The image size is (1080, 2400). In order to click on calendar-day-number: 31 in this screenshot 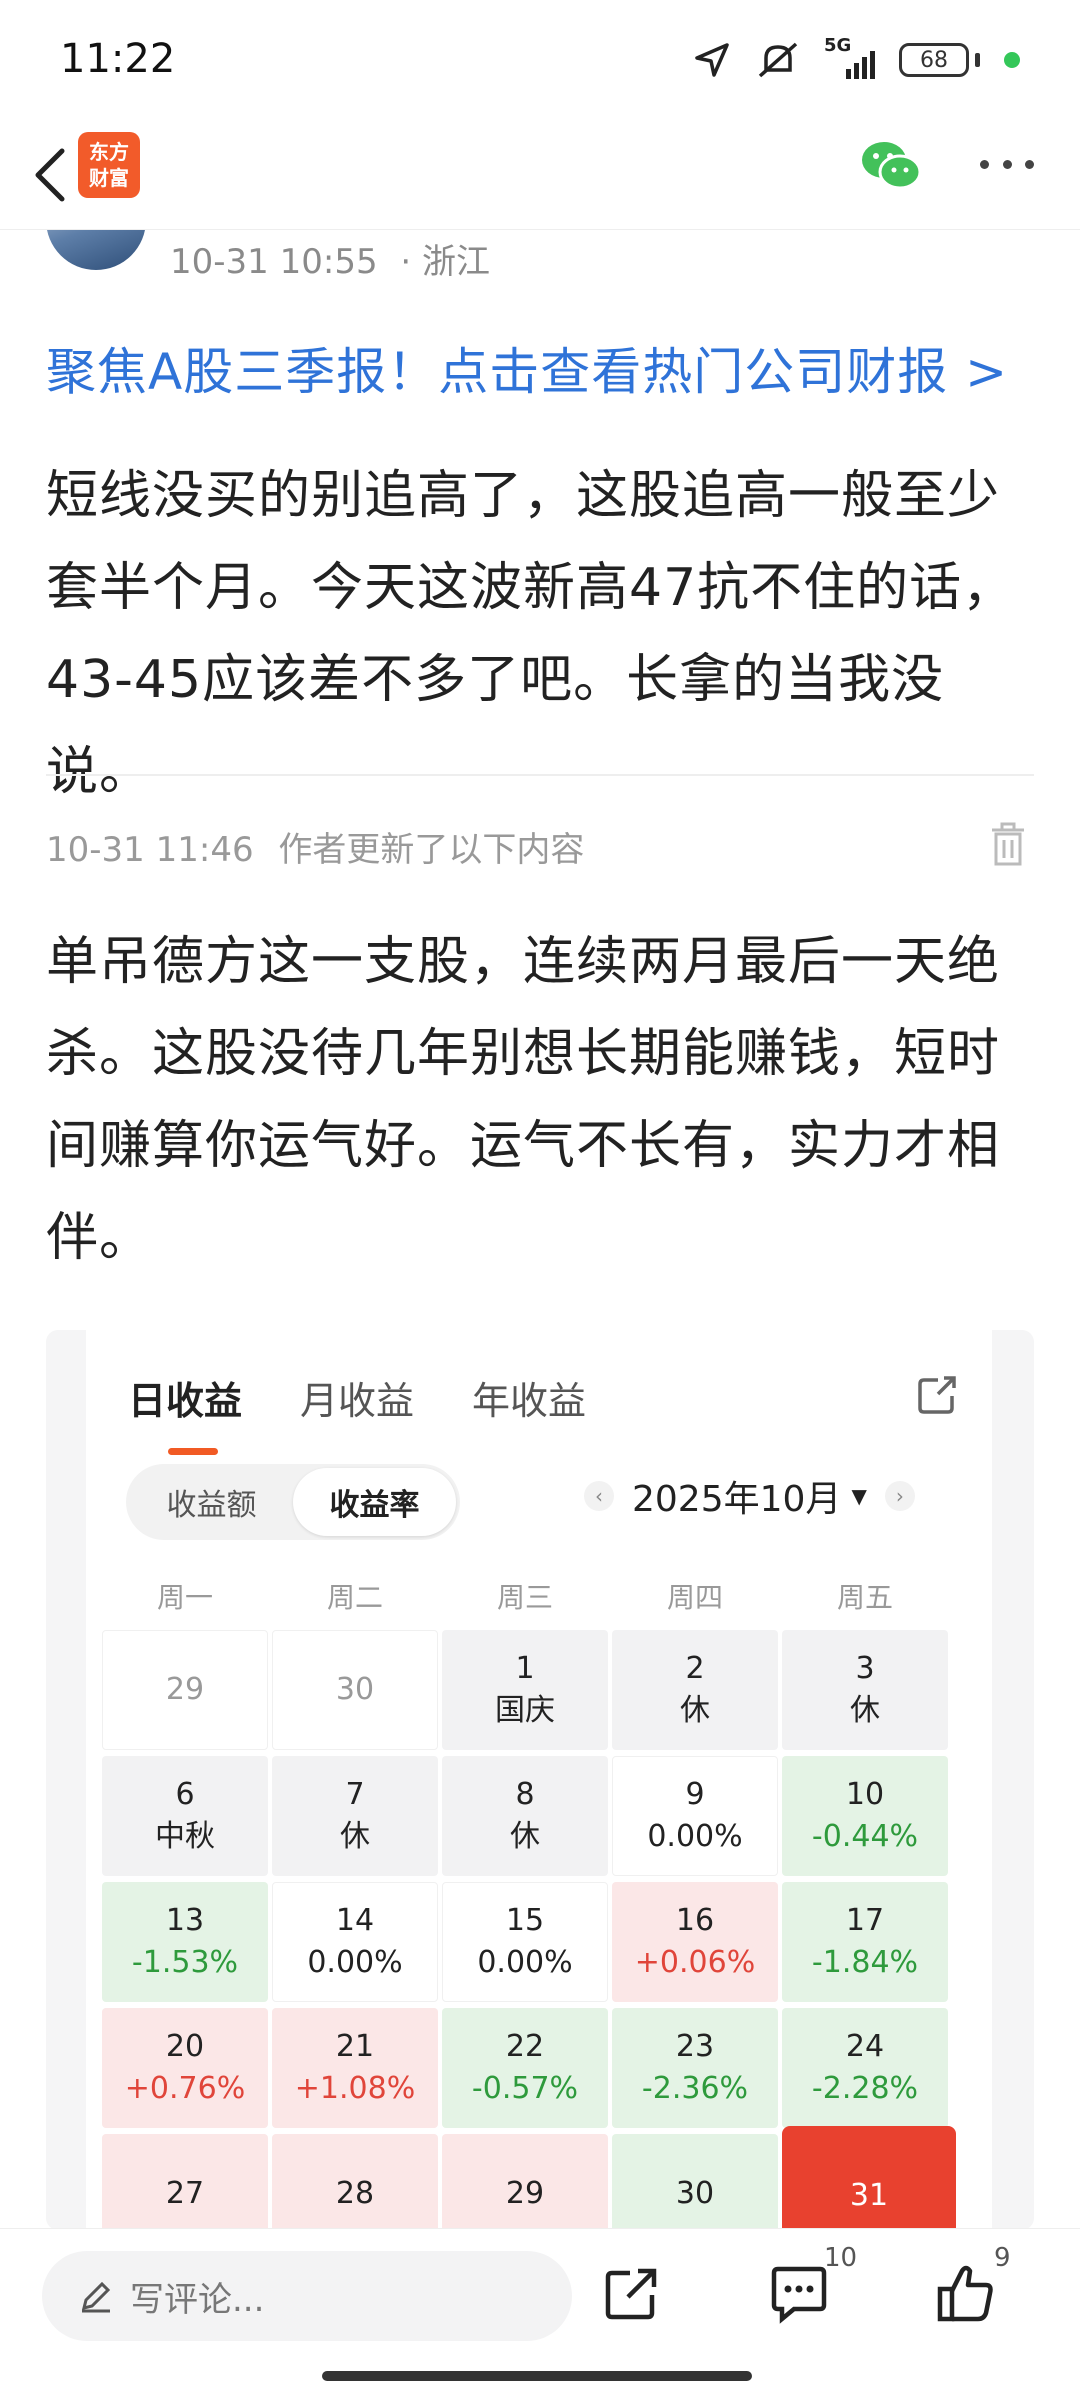, I will do `click(869, 2195)`.